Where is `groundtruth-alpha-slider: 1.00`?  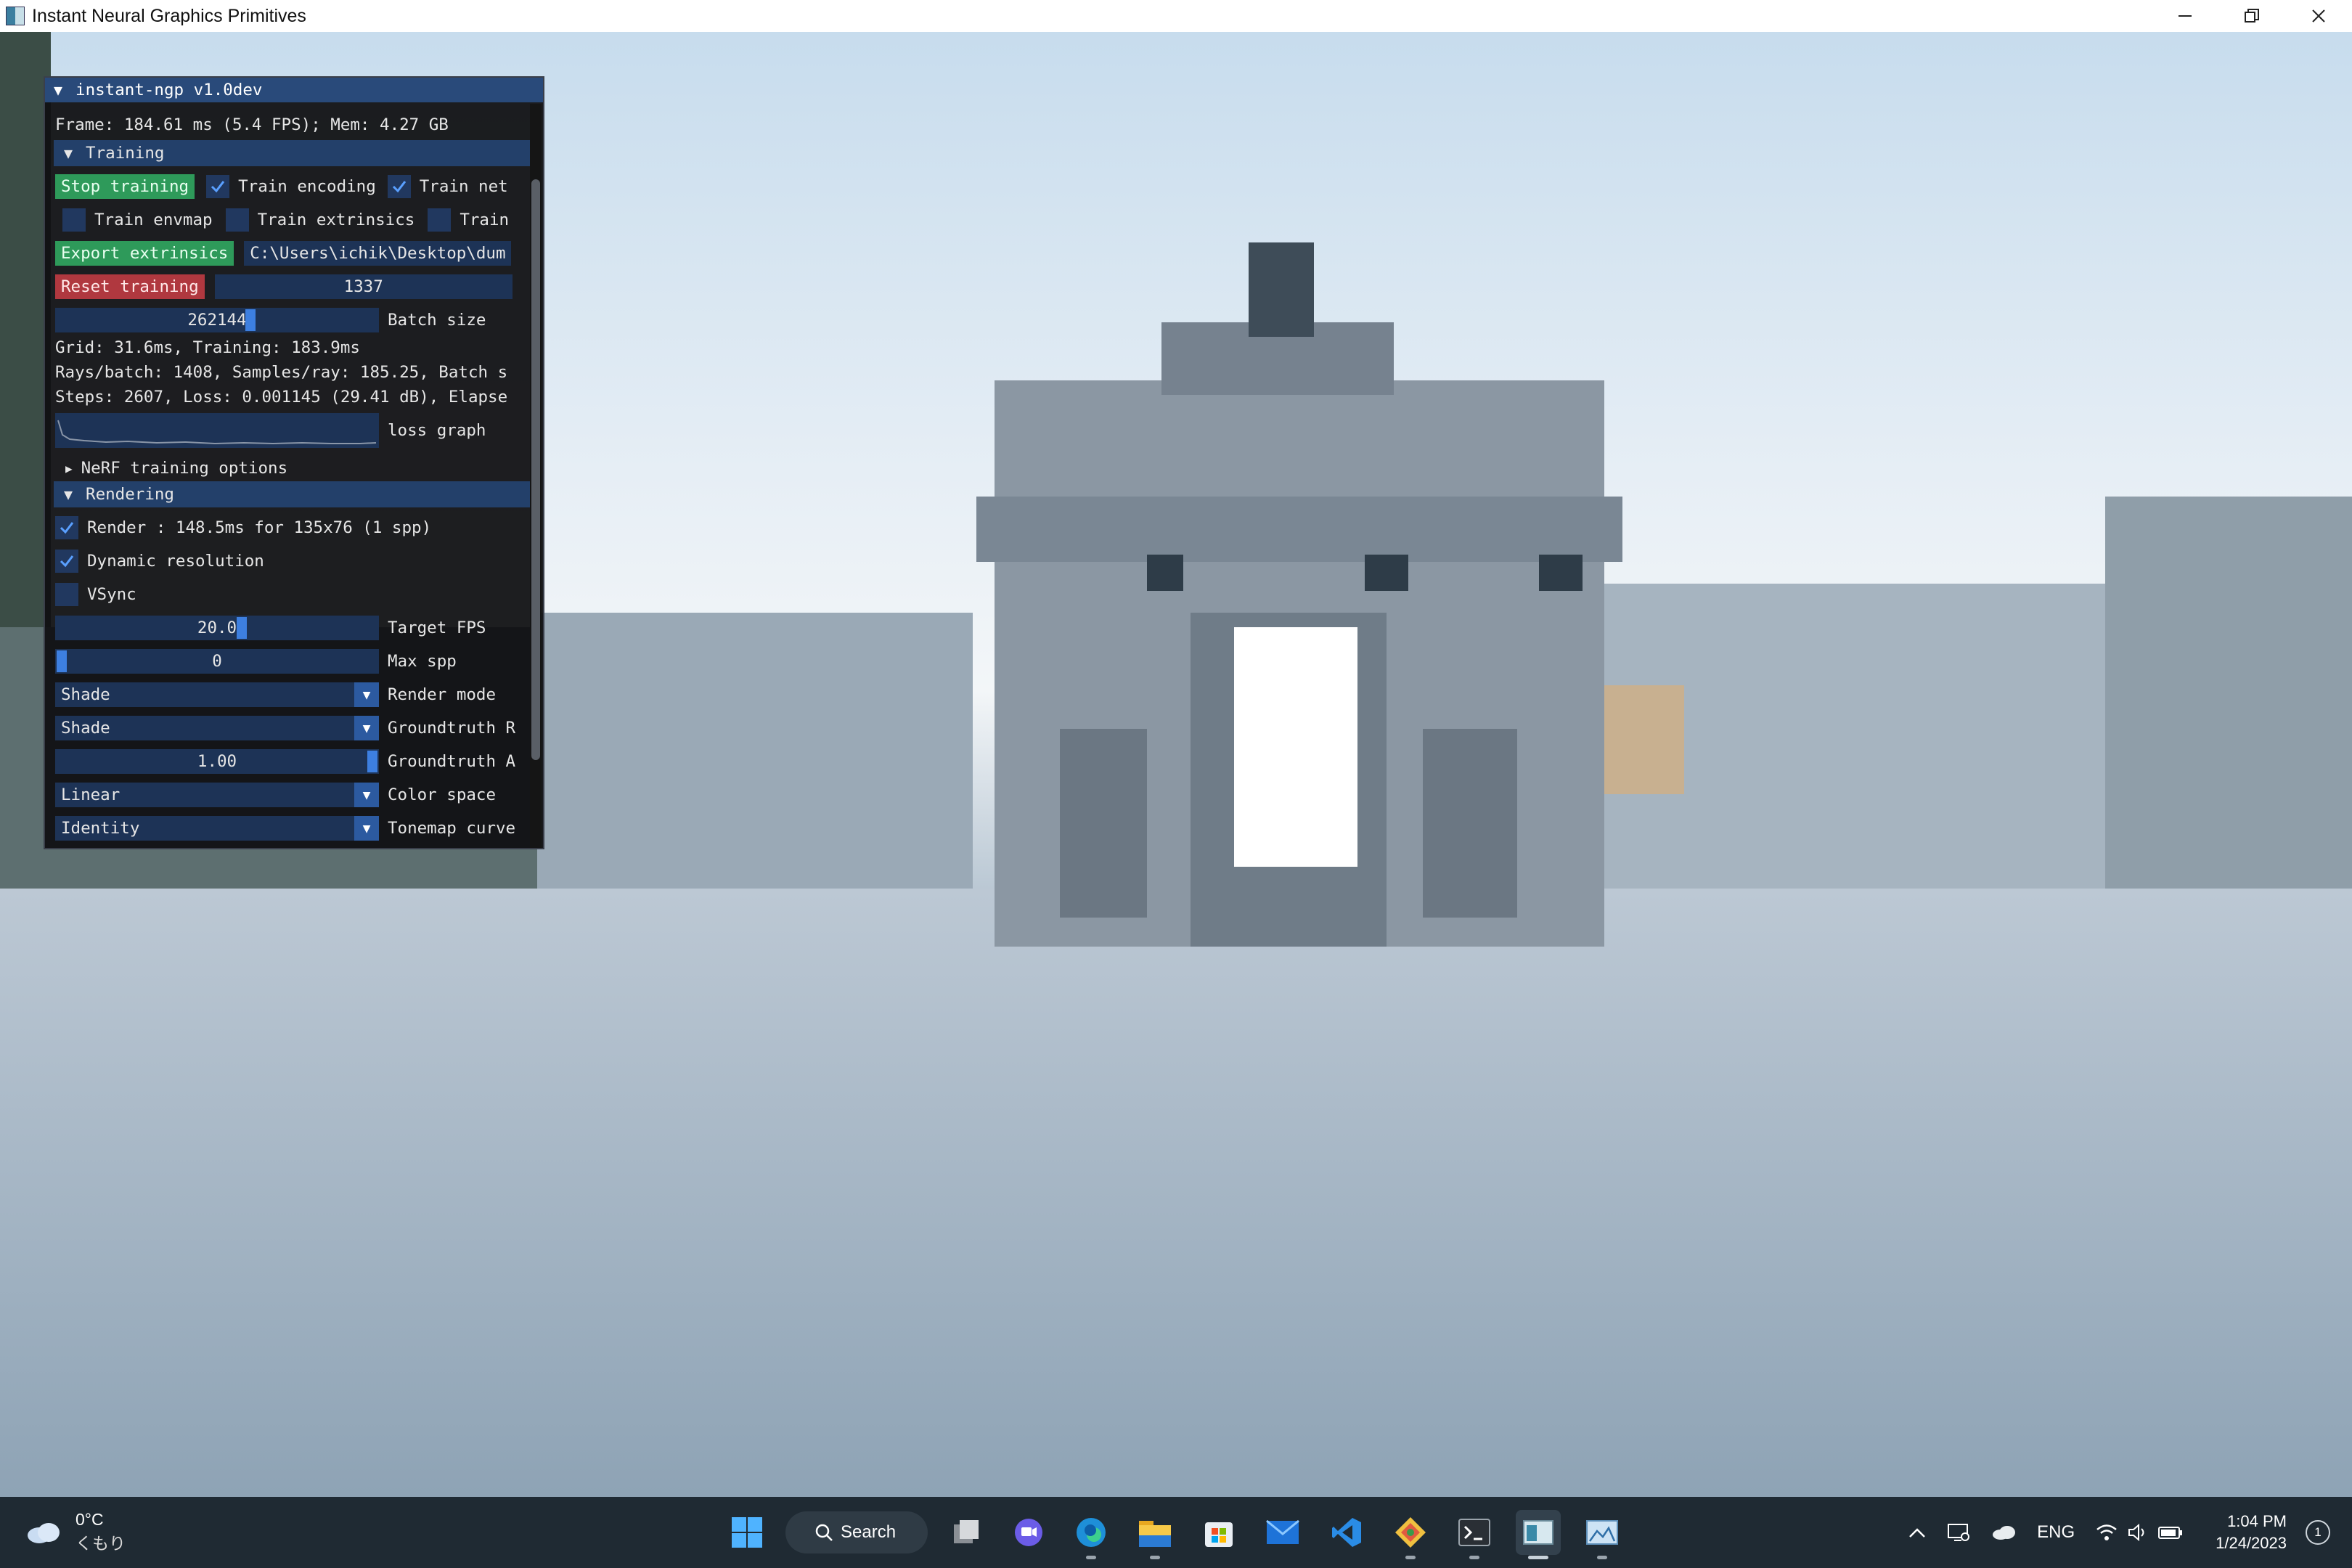
groundtruth-alpha-slider: 1.00 is located at coordinates (217, 762).